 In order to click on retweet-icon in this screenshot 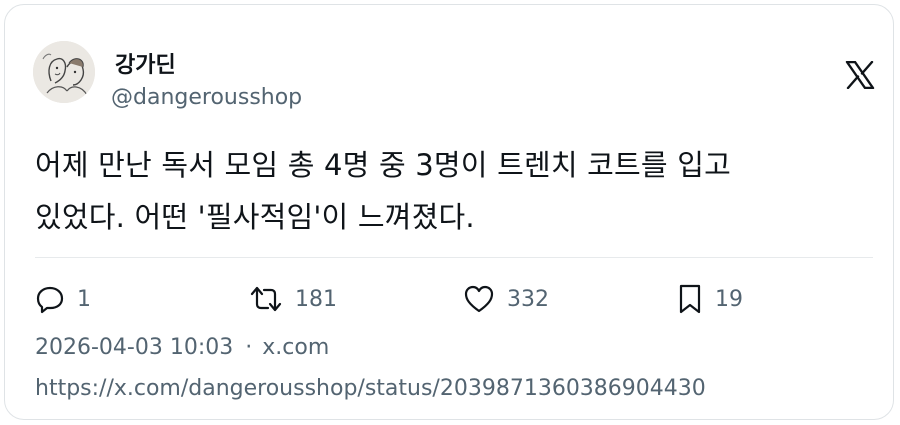, I will do `click(266, 299)`.